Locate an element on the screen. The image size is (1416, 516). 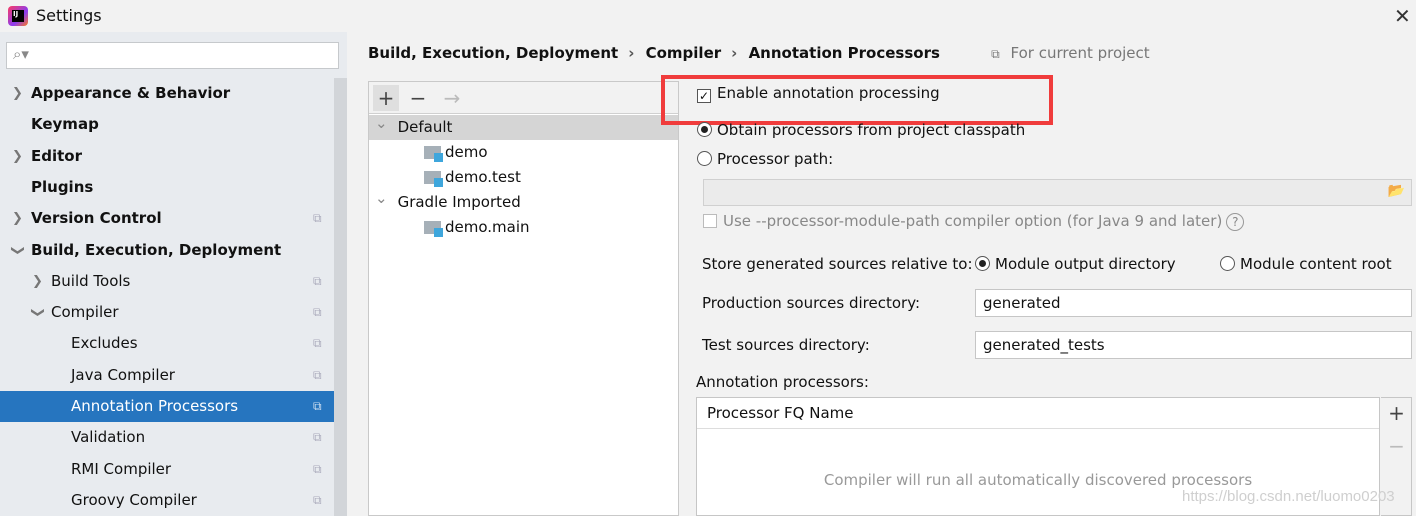
sidebar-item-label: RMI Compiler is located at coordinates (121, 468).